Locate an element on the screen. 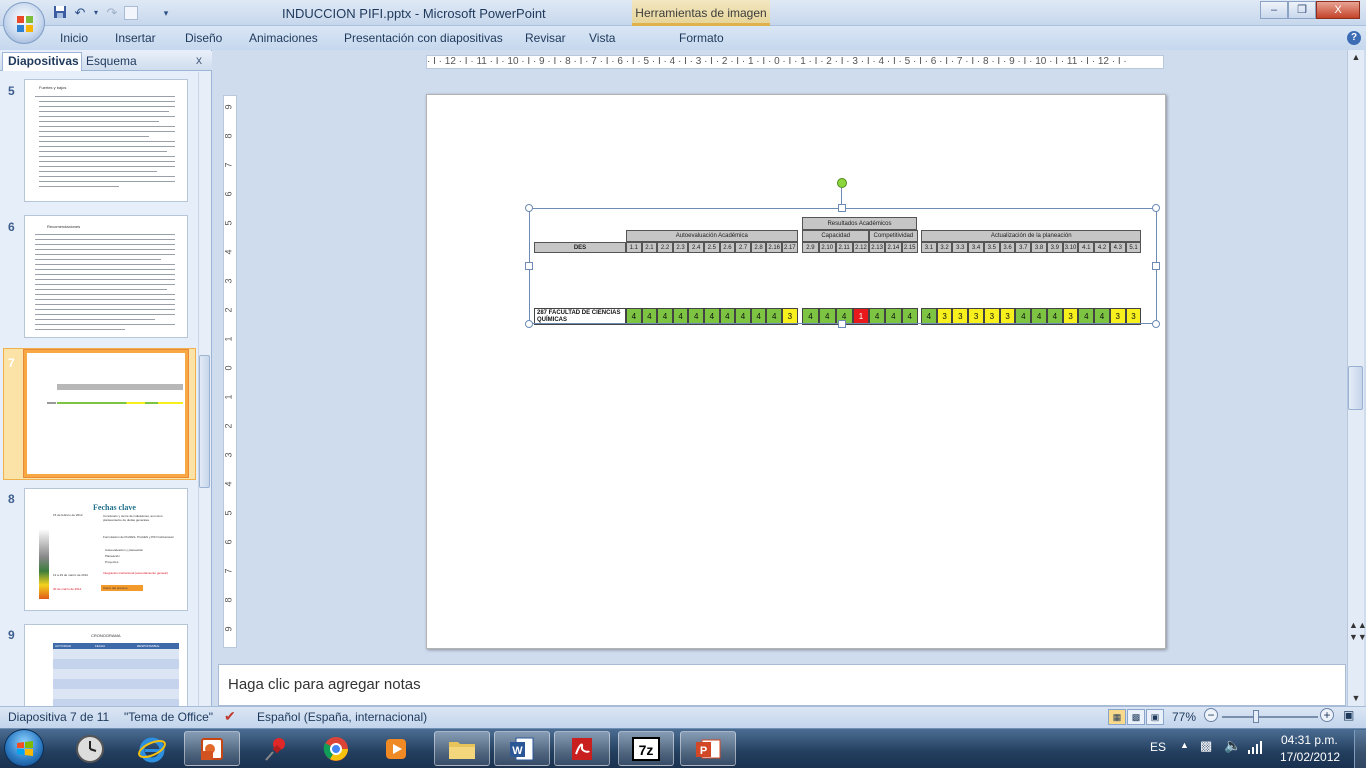 This screenshot has height=768, width=1366. scroll-down-icon: ▼ is located at coordinates (1356, 698).